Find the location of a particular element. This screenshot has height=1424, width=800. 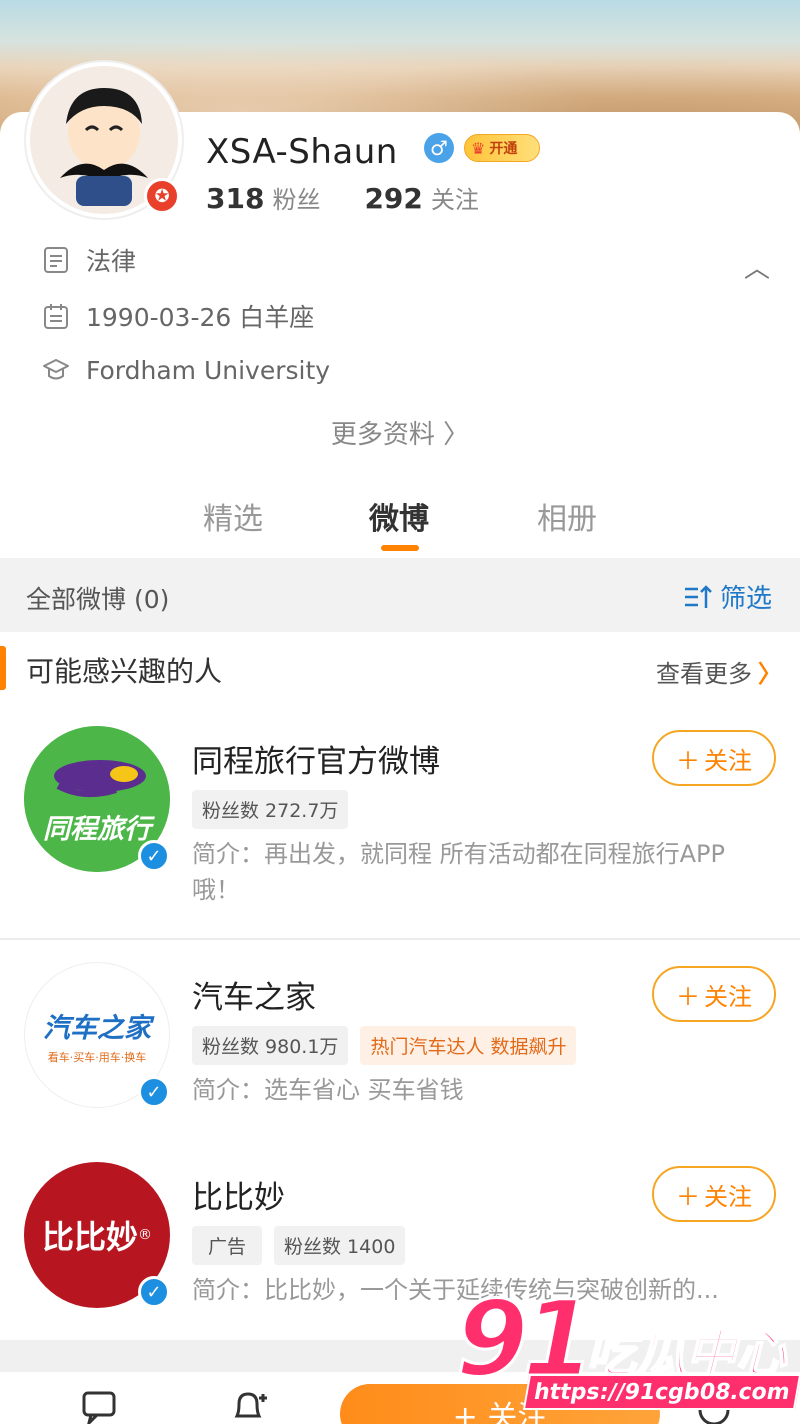

chevron-right-icon: 〉 is located at coordinates (770, 674).